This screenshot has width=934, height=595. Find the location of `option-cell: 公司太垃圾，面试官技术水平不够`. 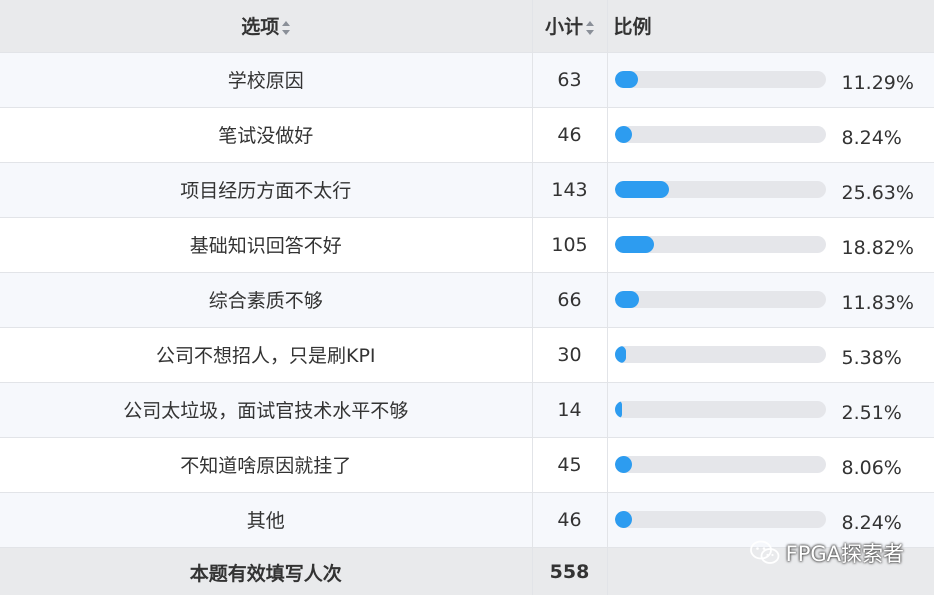

option-cell: 公司太垃圾，面试官技术水平不够 is located at coordinates (266, 410).